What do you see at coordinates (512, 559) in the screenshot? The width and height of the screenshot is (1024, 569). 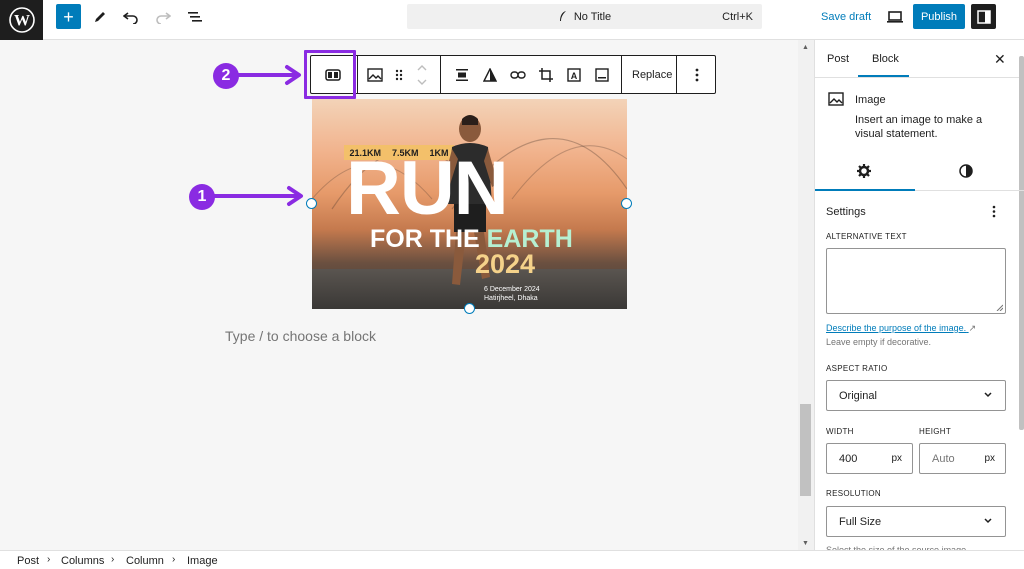 I see `breadcrumb: Post › Columns › Column › Image` at bounding box center [512, 559].